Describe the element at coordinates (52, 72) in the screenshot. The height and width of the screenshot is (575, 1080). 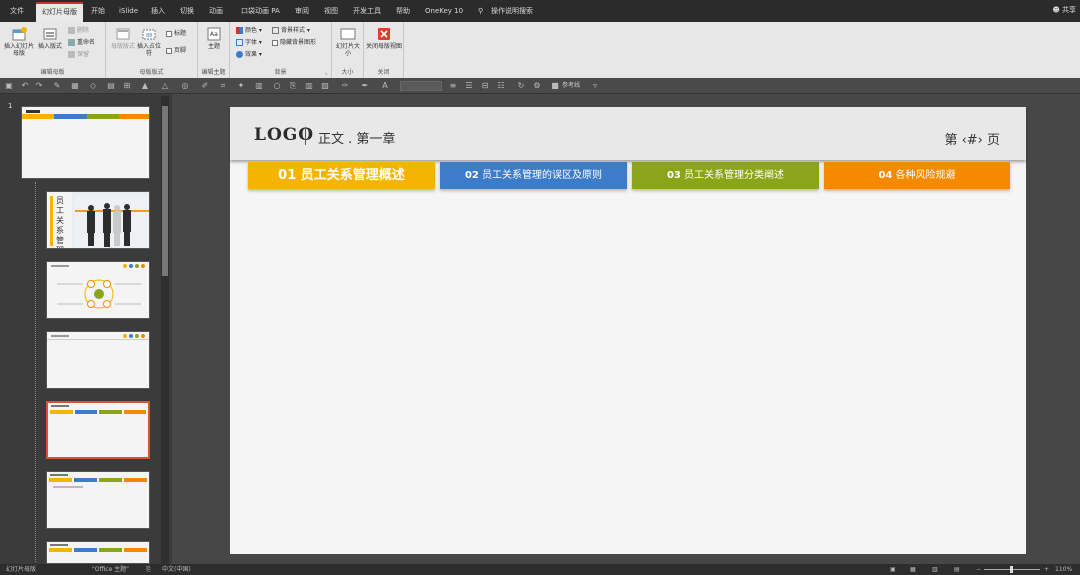
I see `group-label-edit-master: 编辑母版` at that location.